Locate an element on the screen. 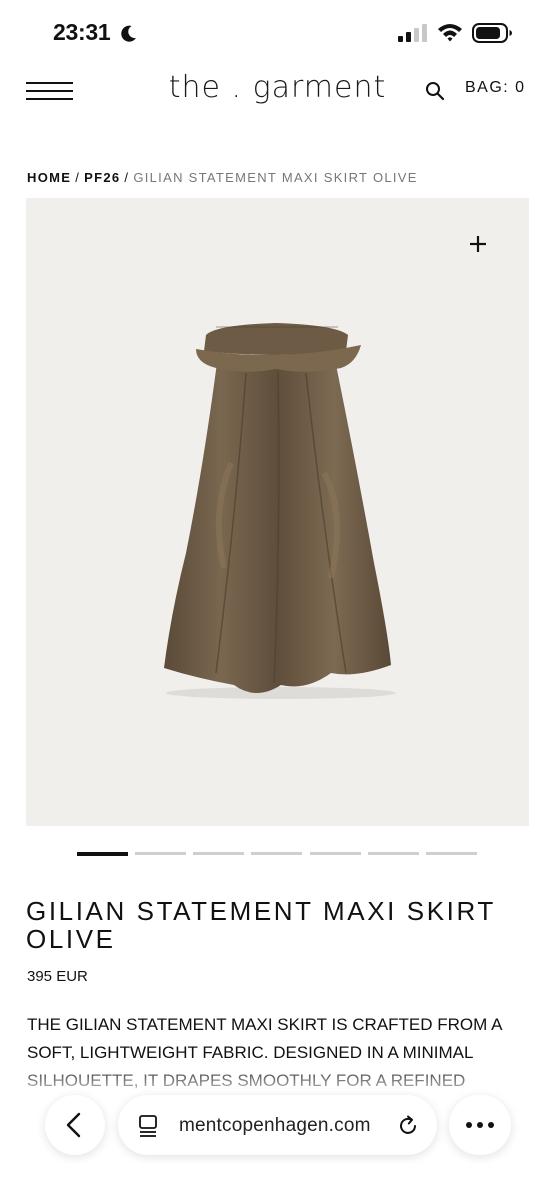  browser-toolbar: mentcopenhagen.com is located at coordinates (277, 1125).